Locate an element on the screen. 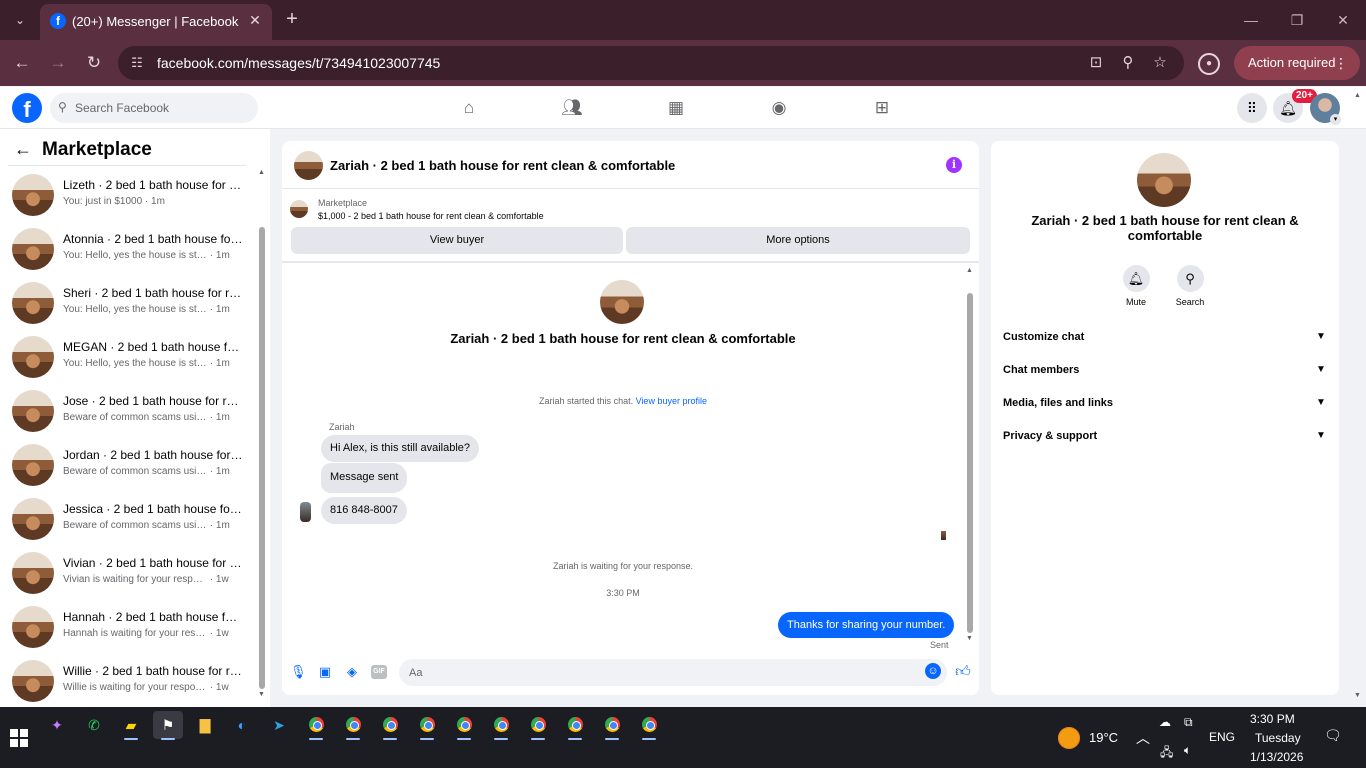 The image size is (1366, 768). tray-overflow-chevron-icon: ︿ is located at coordinates (1143, 738).